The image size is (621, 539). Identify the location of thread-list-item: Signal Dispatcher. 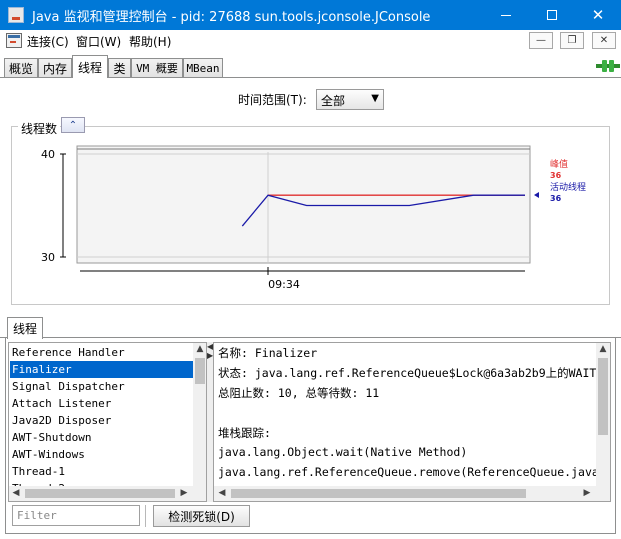
(101, 386).